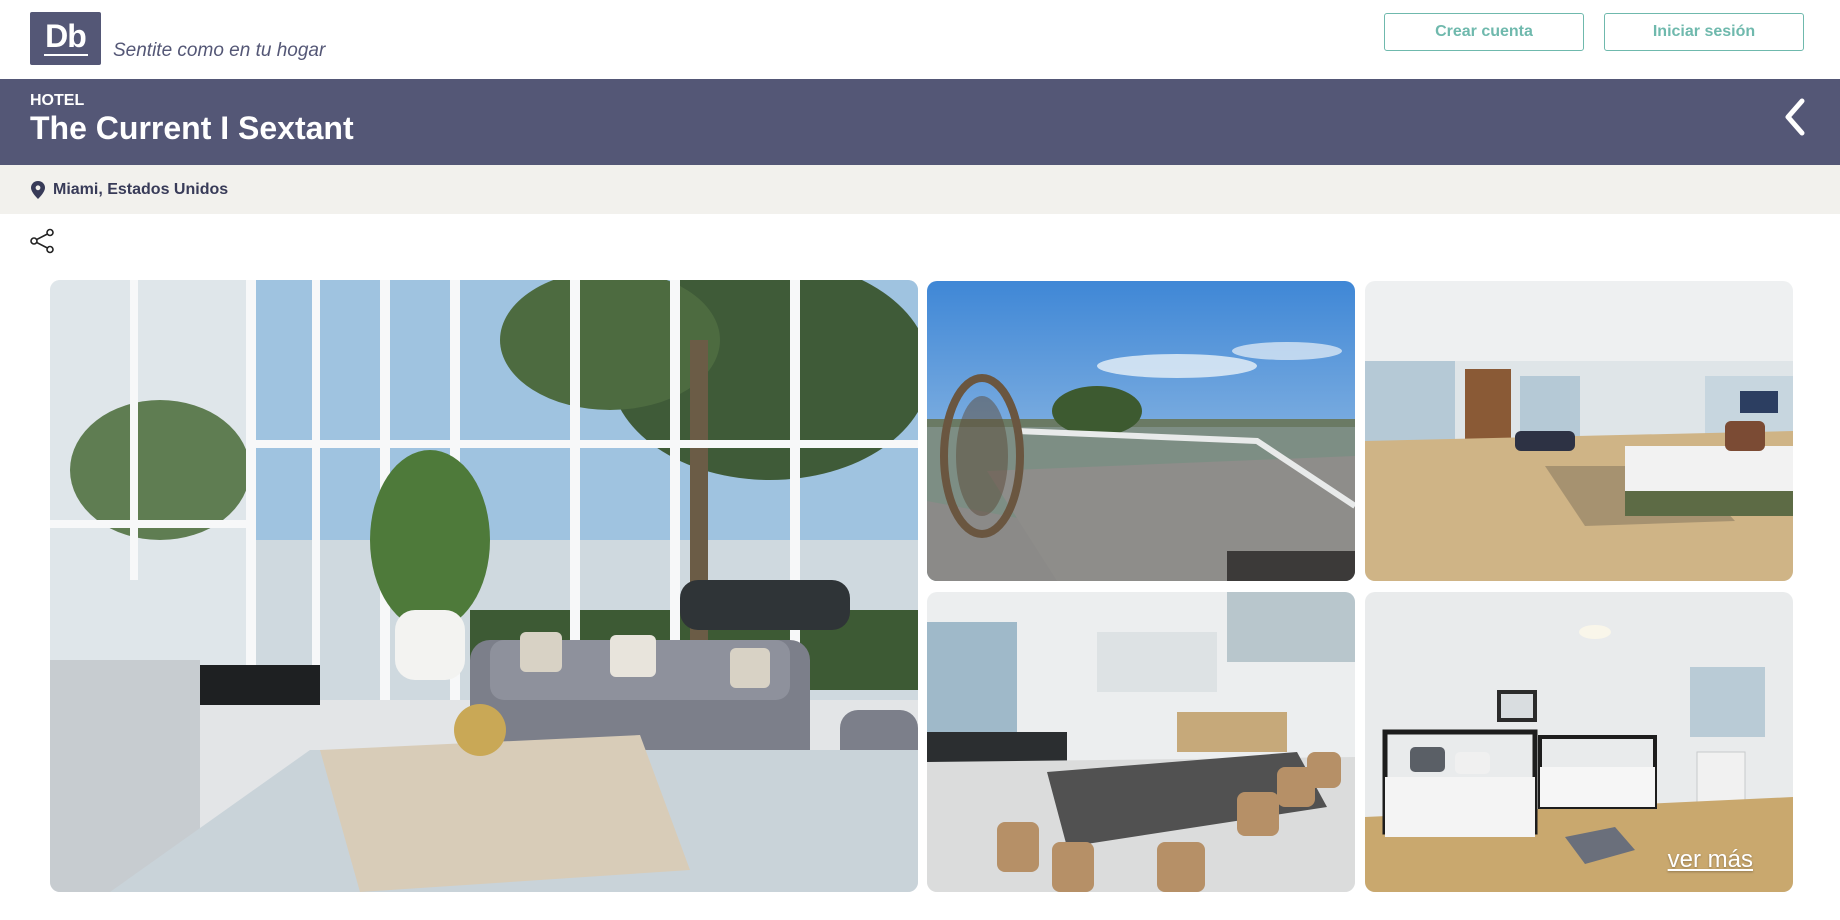 The width and height of the screenshot is (1840, 920). Describe the element at coordinates (219, 50) in the screenshot. I see `tagline: Sentite como en tu hogar` at that location.